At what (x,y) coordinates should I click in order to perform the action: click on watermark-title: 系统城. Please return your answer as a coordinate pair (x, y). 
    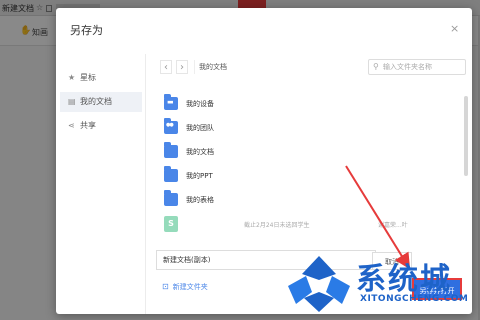
    Looking at the image, I should click on (404, 279).